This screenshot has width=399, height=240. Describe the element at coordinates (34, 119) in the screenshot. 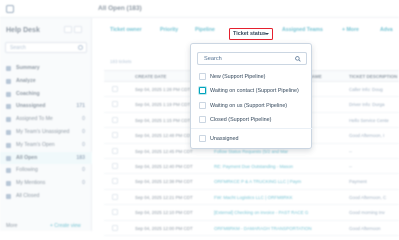

I see `sidebar-item-label: Assigned To Me` at that location.